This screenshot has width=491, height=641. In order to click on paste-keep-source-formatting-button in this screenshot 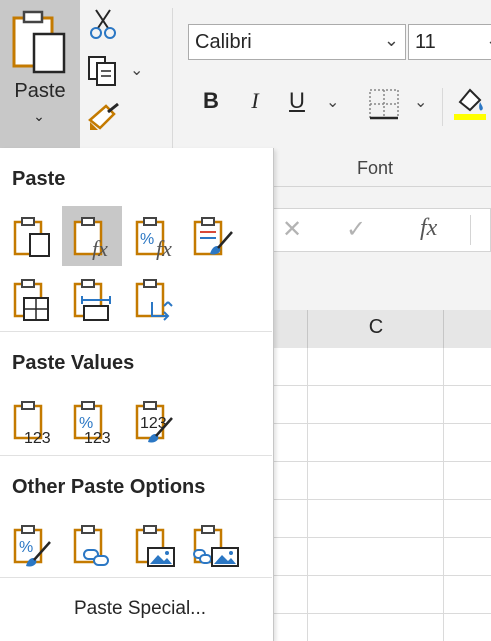, I will do `click(212, 236)`.